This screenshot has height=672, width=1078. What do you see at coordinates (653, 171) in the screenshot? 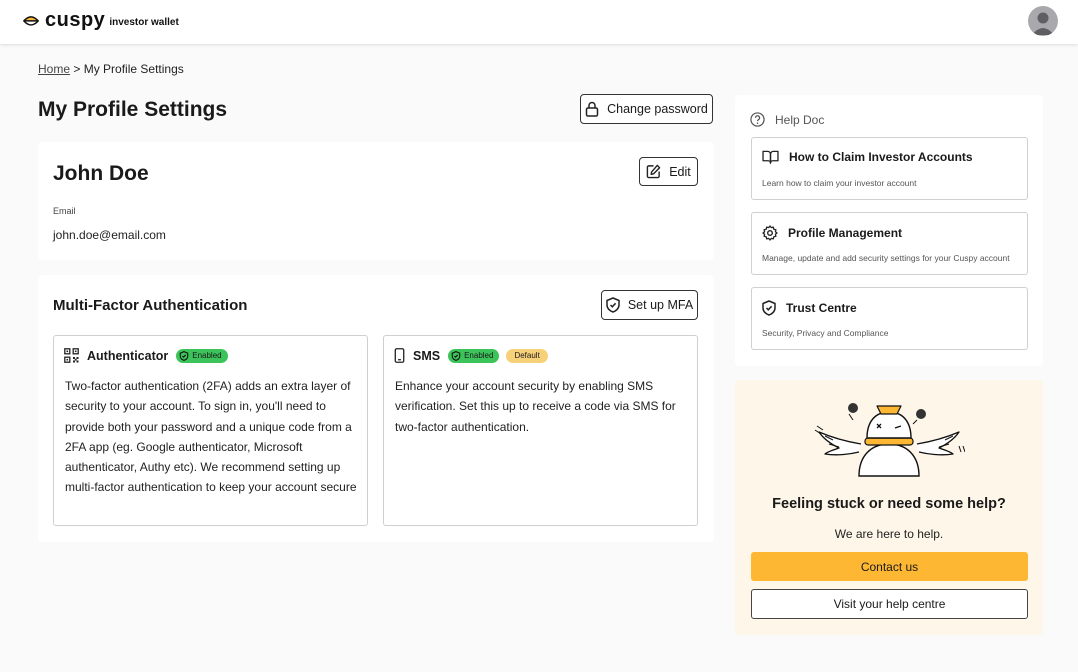
I see `edit-icon` at bounding box center [653, 171].